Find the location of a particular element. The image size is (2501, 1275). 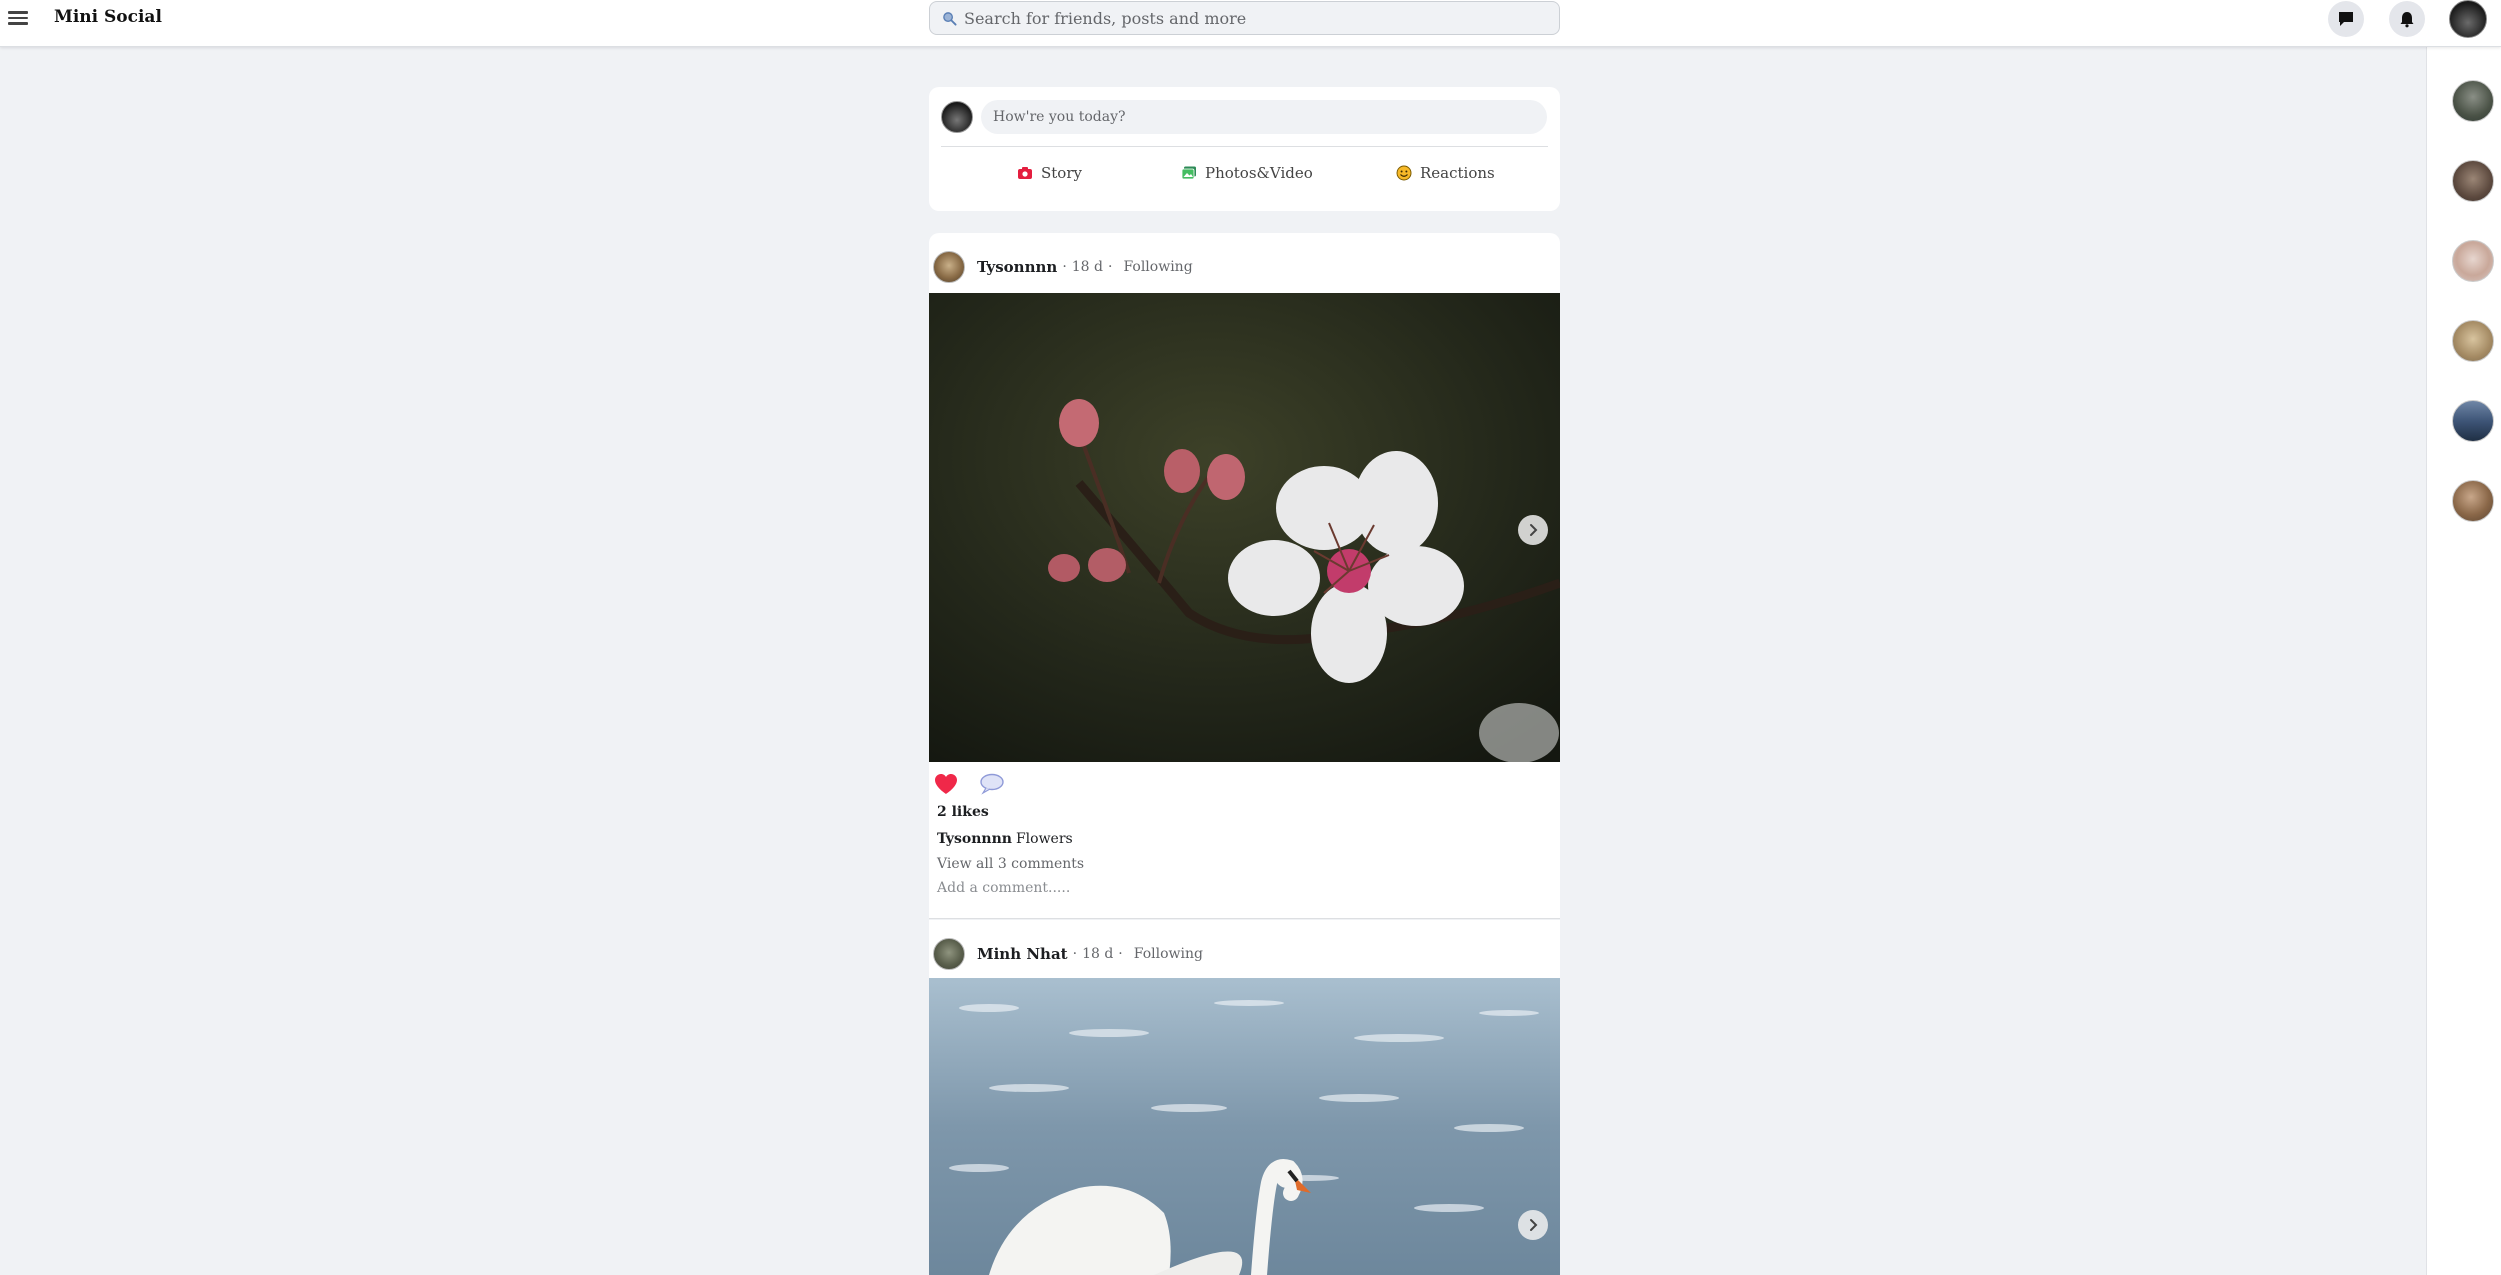

contacts-sidebar is located at coordinates (2463, 661).